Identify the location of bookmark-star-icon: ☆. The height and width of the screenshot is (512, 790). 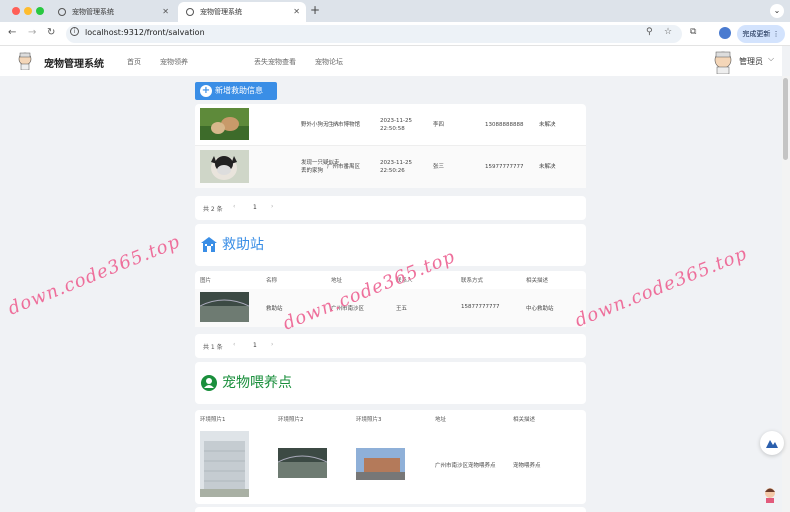
(668, 32).